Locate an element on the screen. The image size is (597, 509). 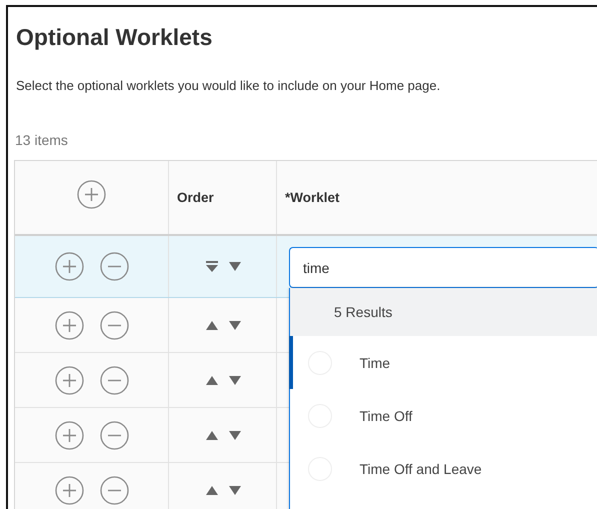
result-option: Time is located at coordinates (442, 362).